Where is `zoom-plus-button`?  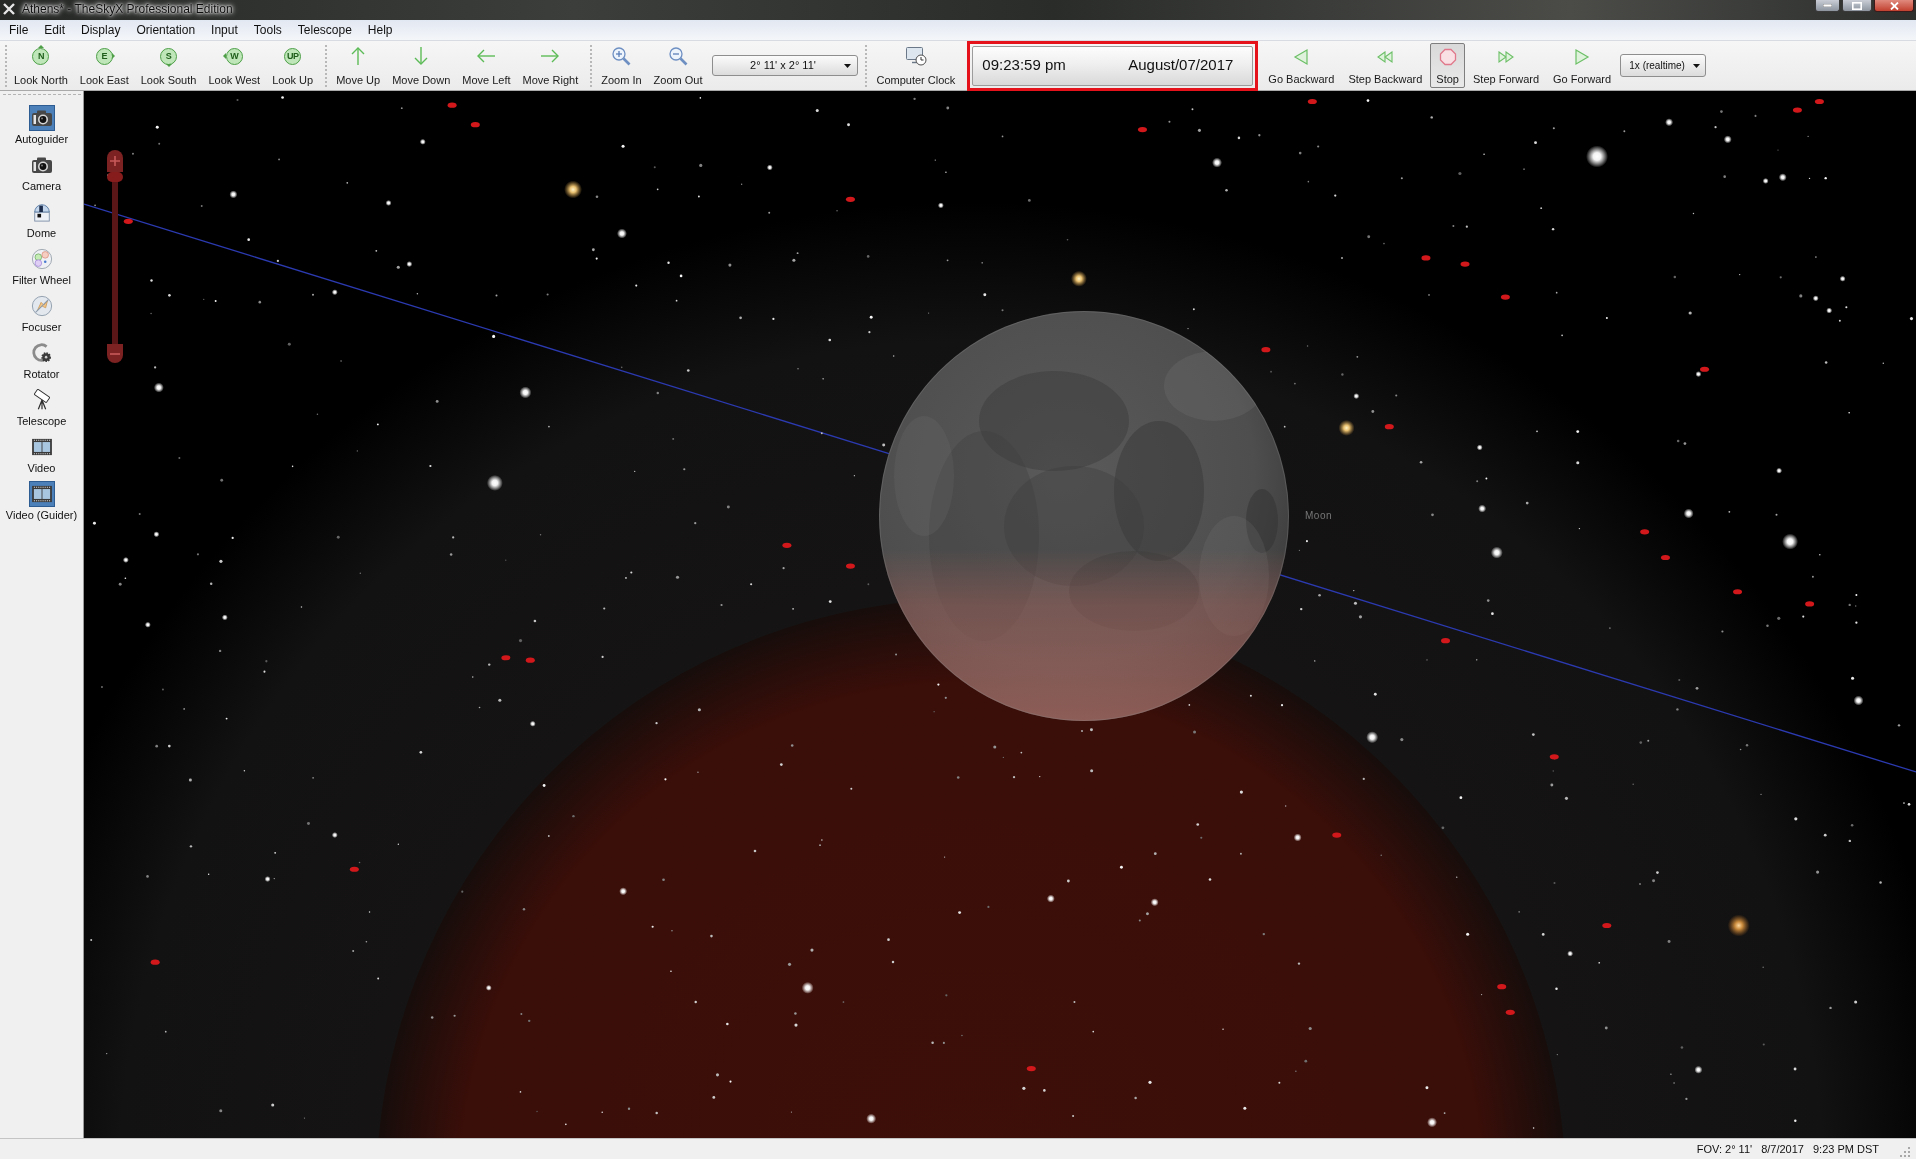
zoom-plus-button is located at coordinates (115, 161).